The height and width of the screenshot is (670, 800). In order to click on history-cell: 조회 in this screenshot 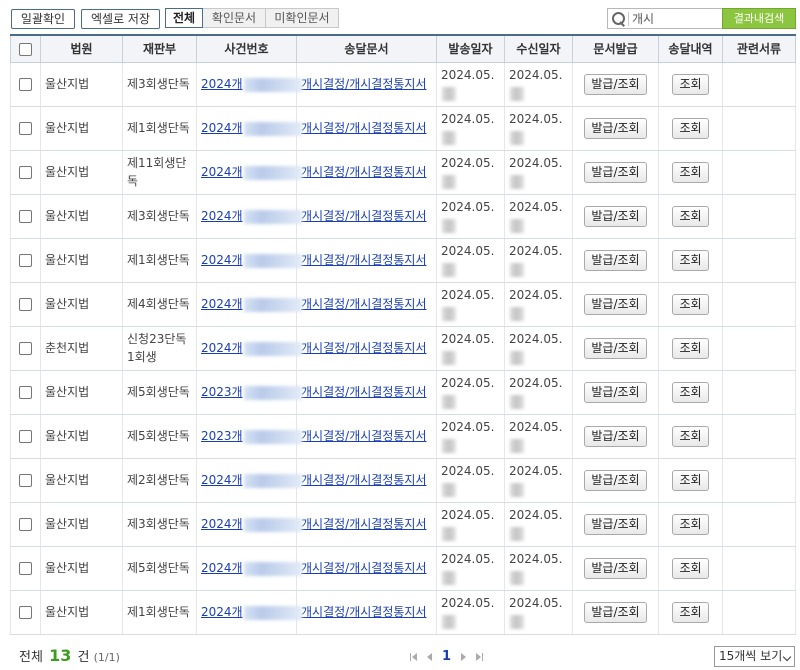, I will do `click(690, 348)`.